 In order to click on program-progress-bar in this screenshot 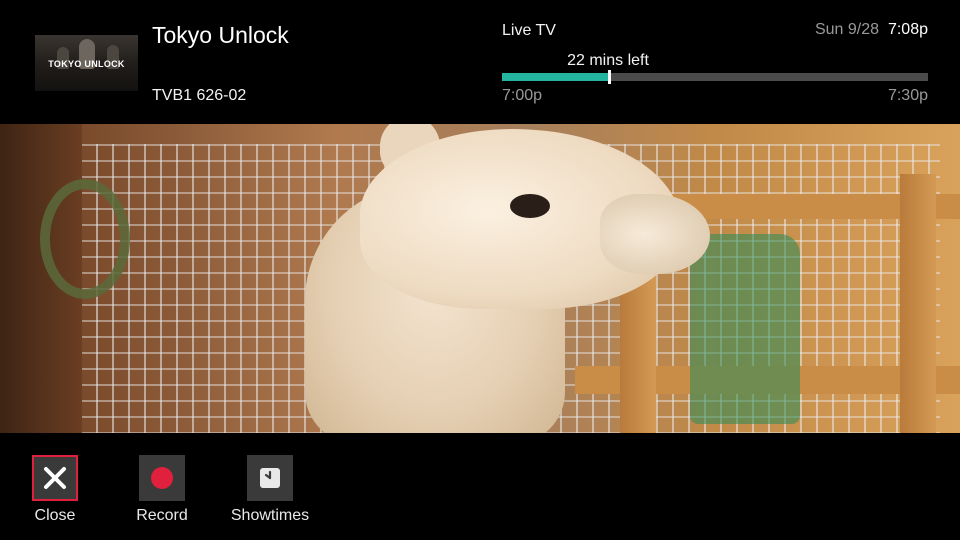, I will do `click(715, 77)`.